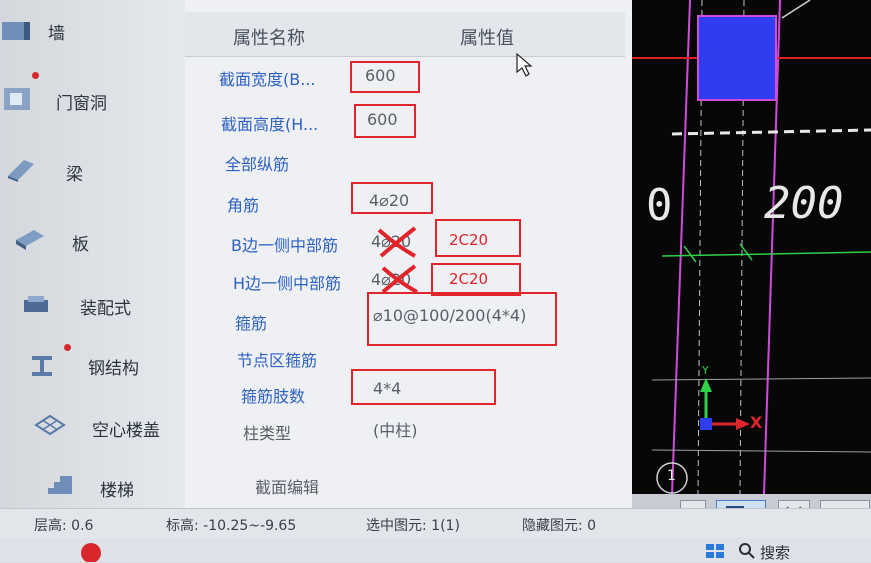  I want to click on sidebar-item-prefab: 装配式, so click(95, 303).